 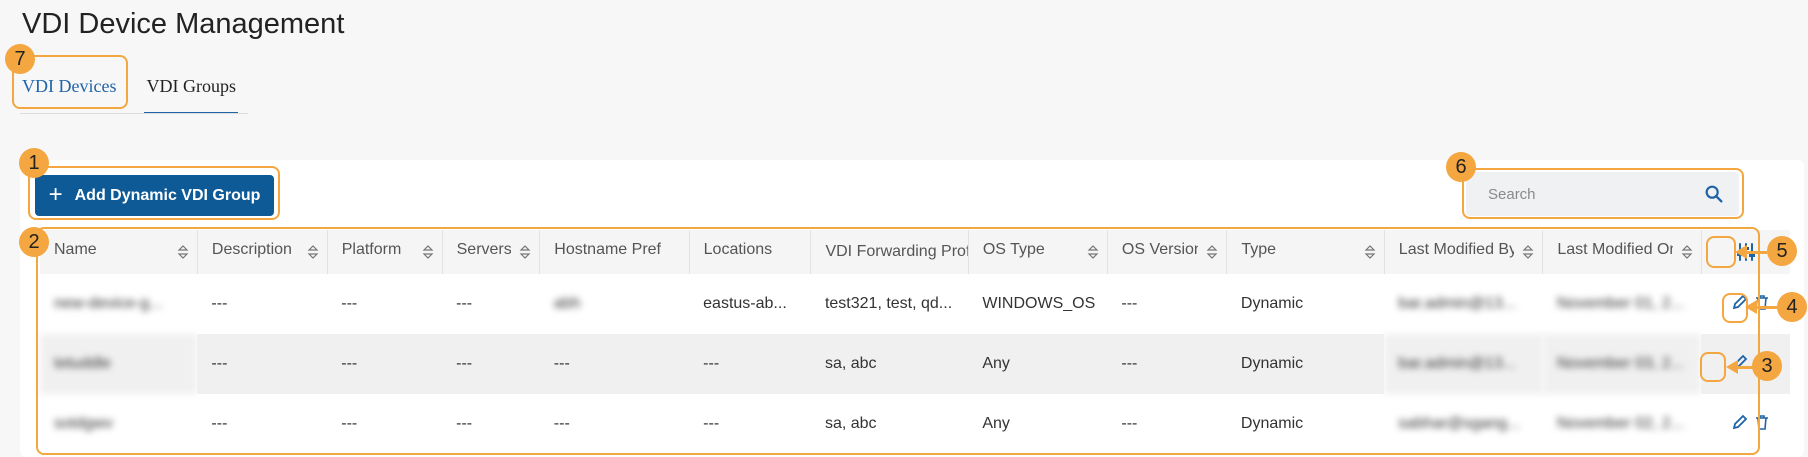 What do you see at coordinates (1767, 366) in the screenshot?
I see `callout-badge-3: 3` at bounding box center [1767, 366].